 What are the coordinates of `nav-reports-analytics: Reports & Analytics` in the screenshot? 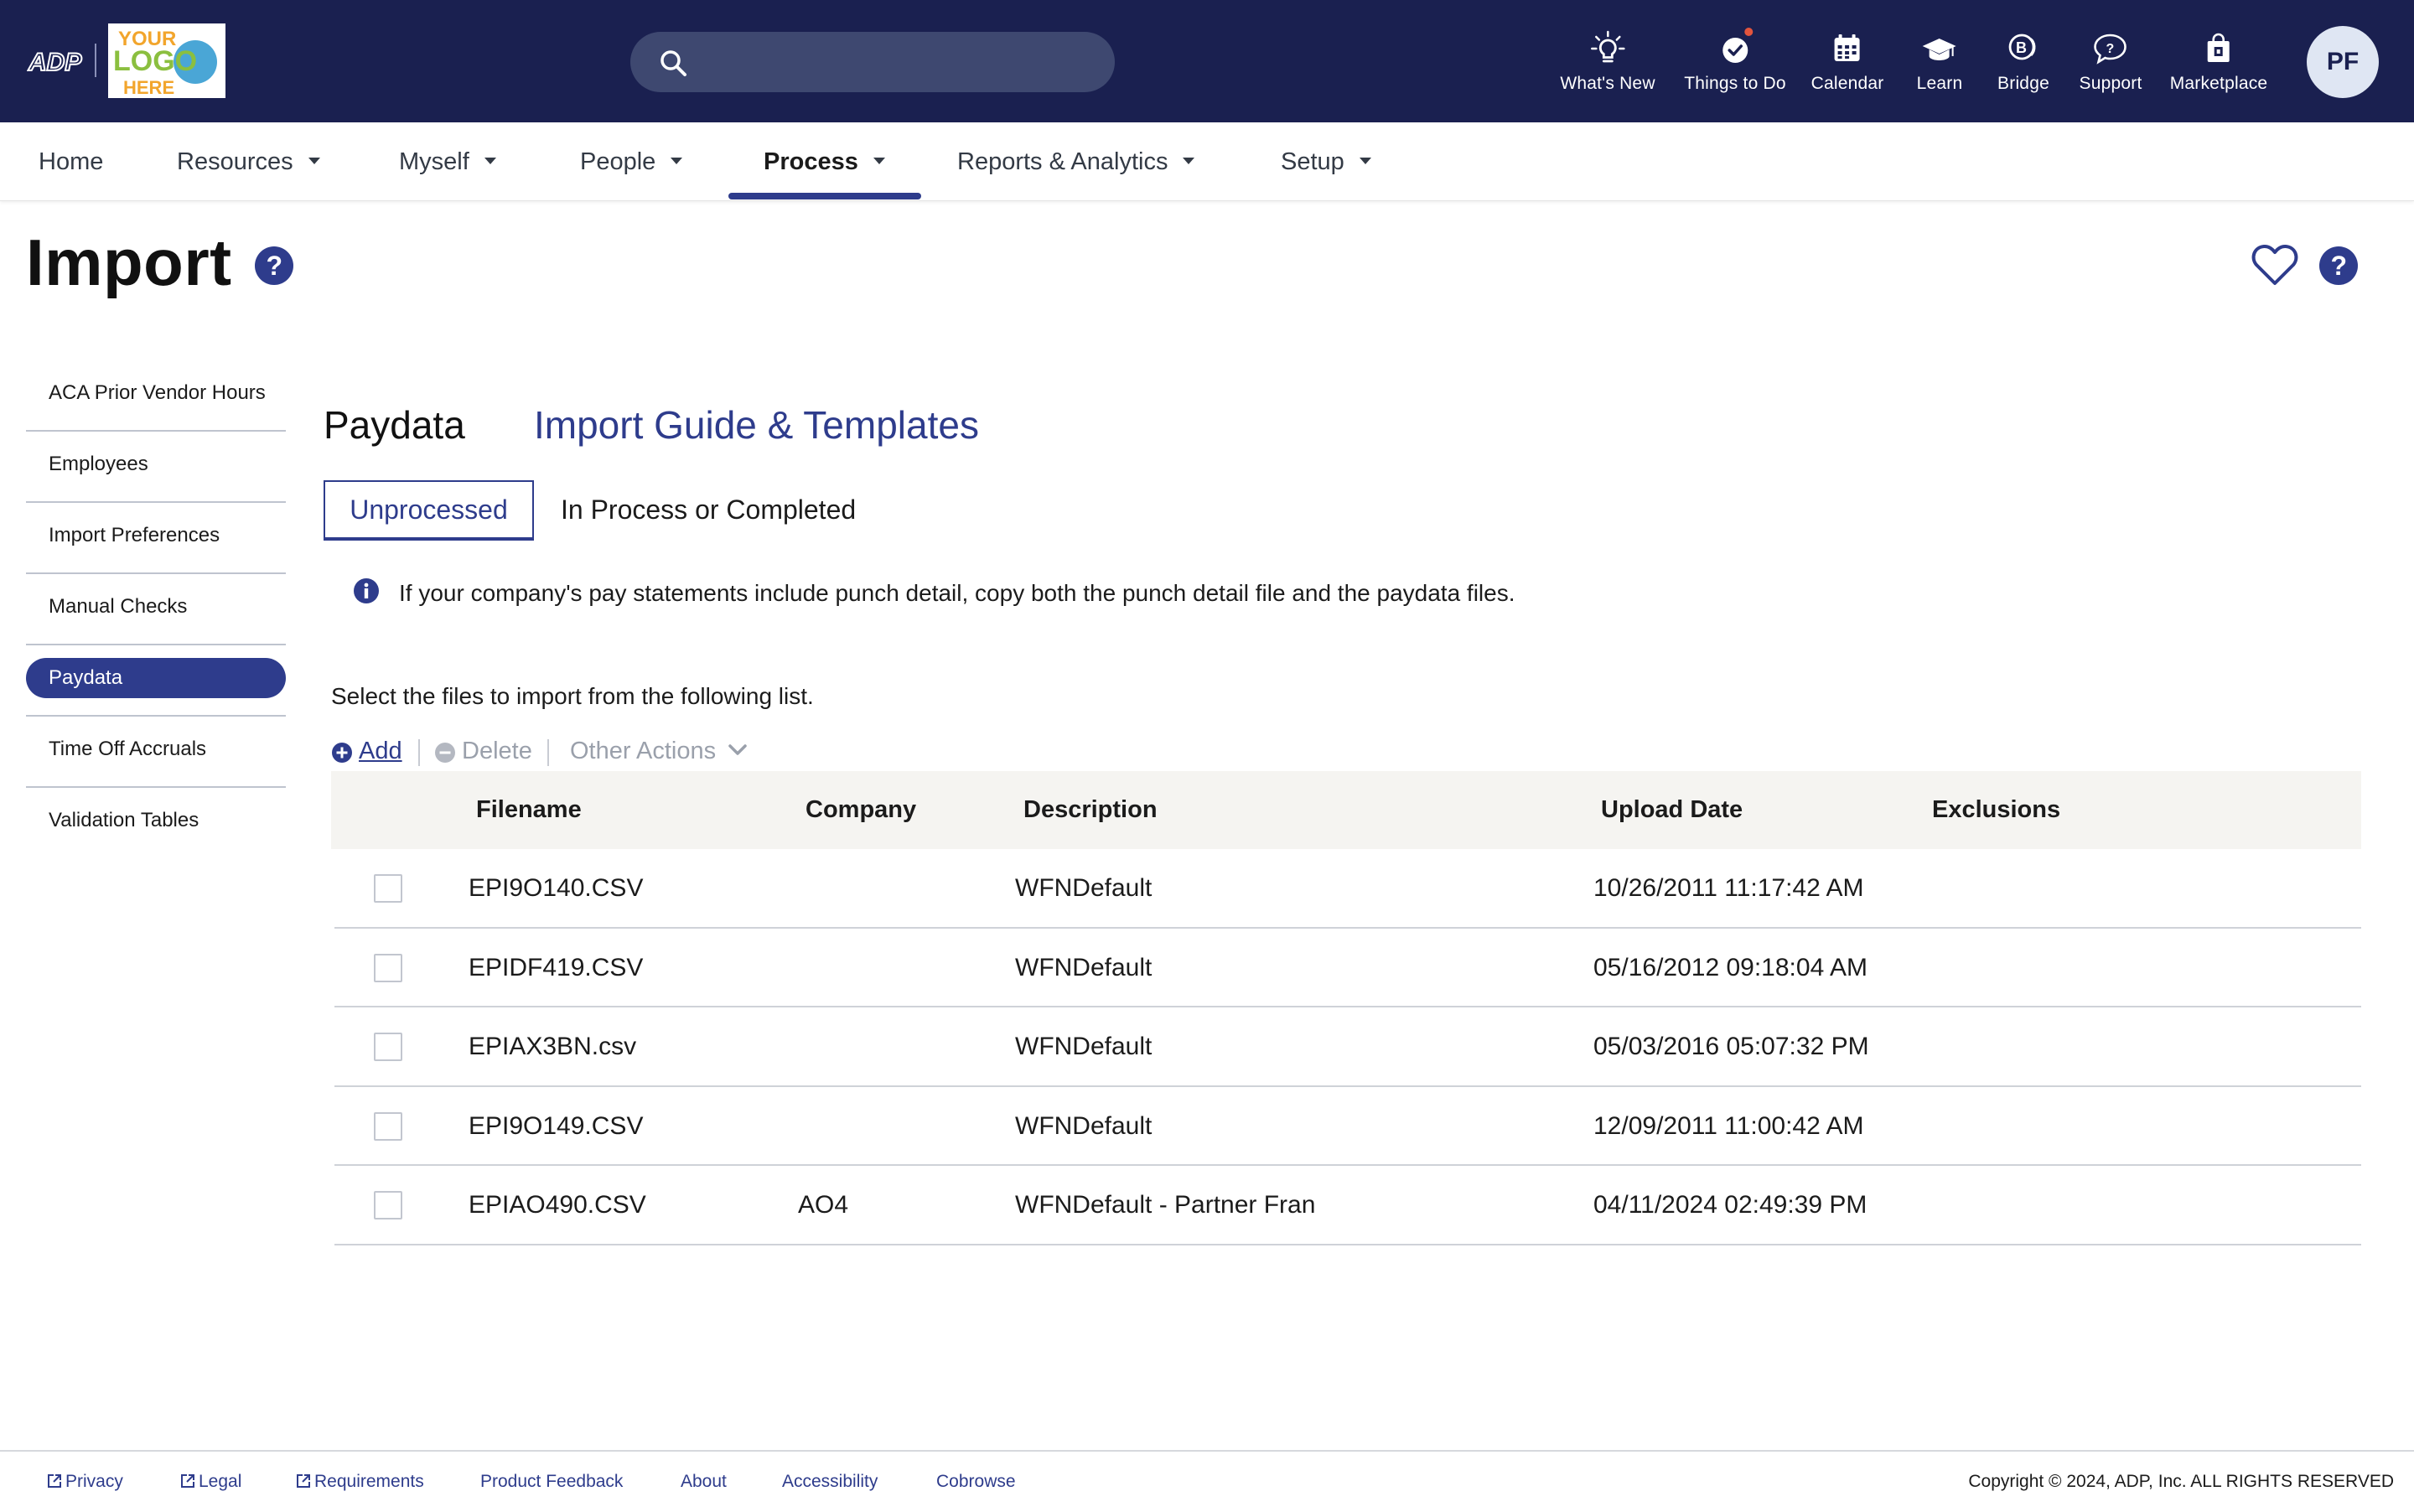 It's located at (1076, 161).